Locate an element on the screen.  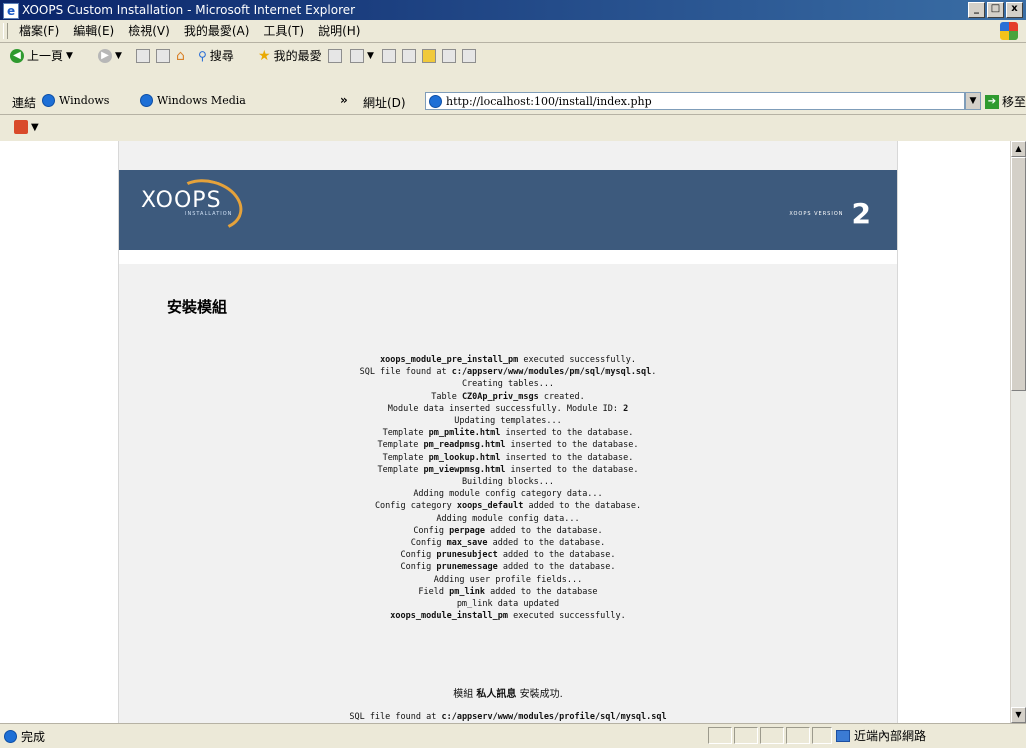
version-label: XOOPS VERSION is located at coordinates (816, 214).